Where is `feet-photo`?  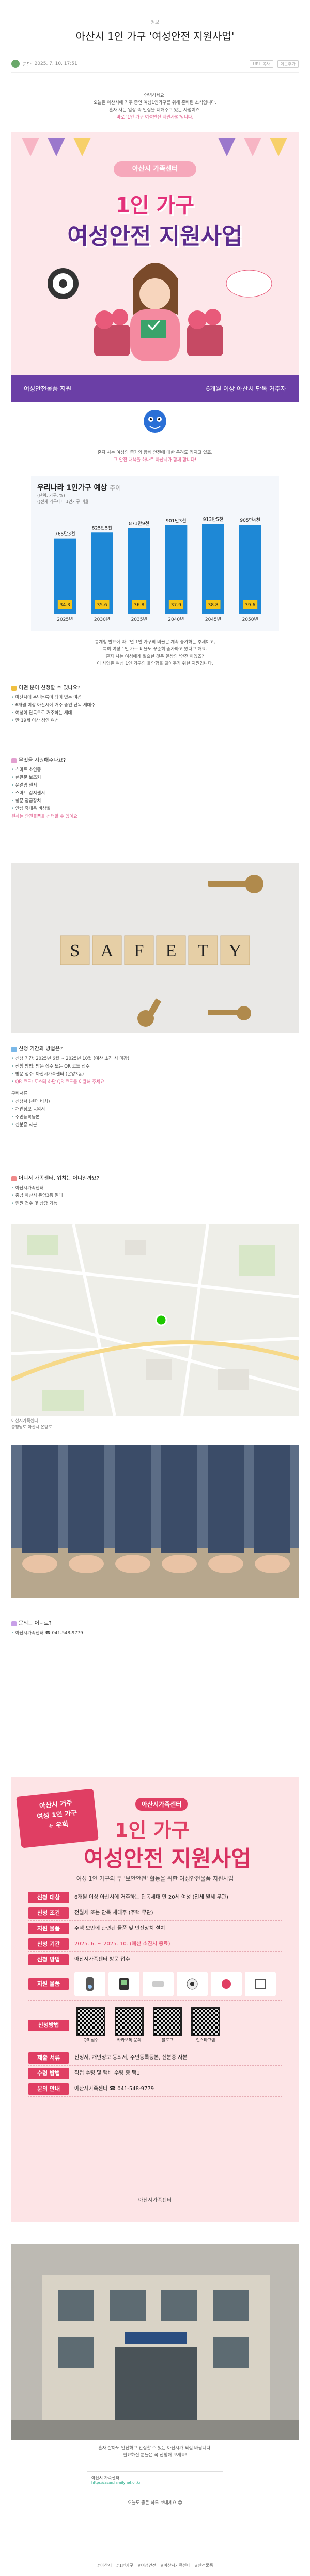
feet-photo is located at coordinates (155, 1521).